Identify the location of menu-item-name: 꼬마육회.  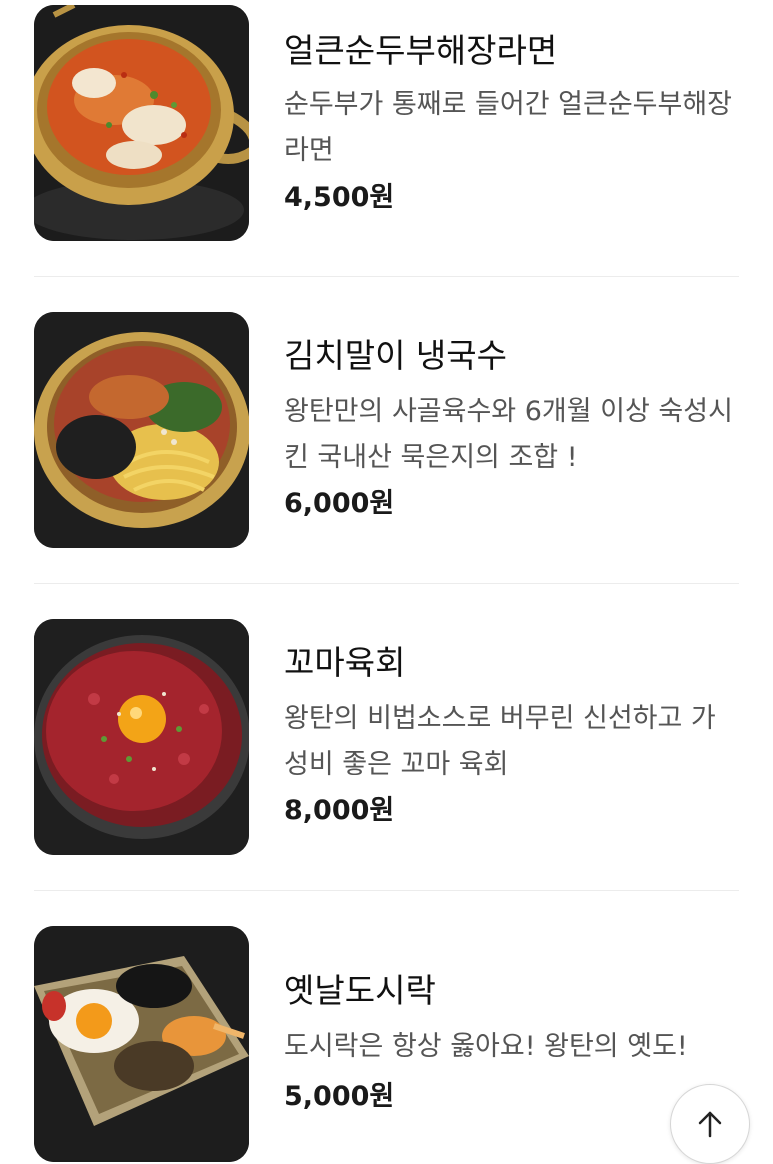
(345, 662).